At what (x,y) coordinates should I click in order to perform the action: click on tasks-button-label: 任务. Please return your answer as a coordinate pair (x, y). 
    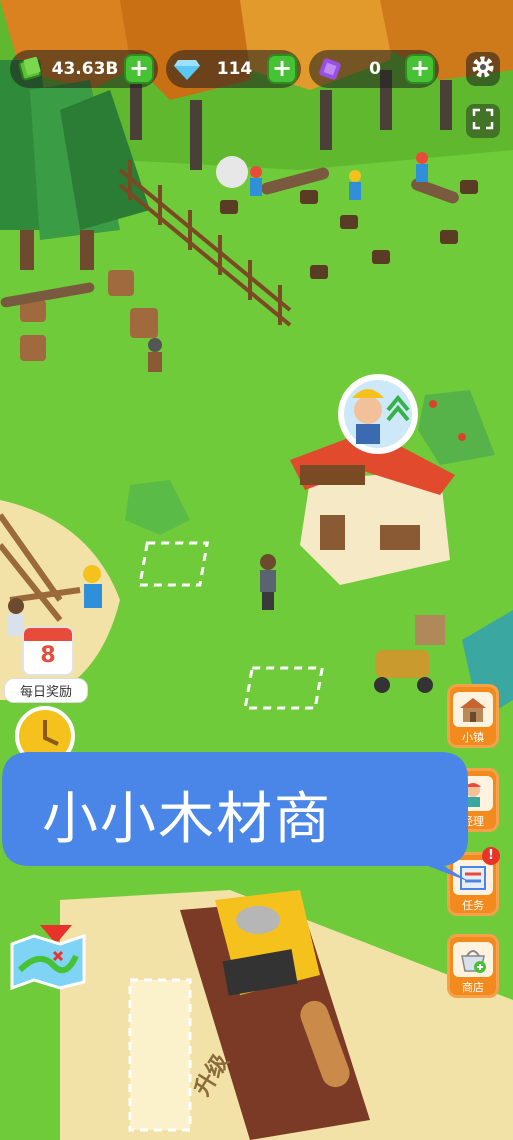
    Looking at the image, I should click on (473, 905).